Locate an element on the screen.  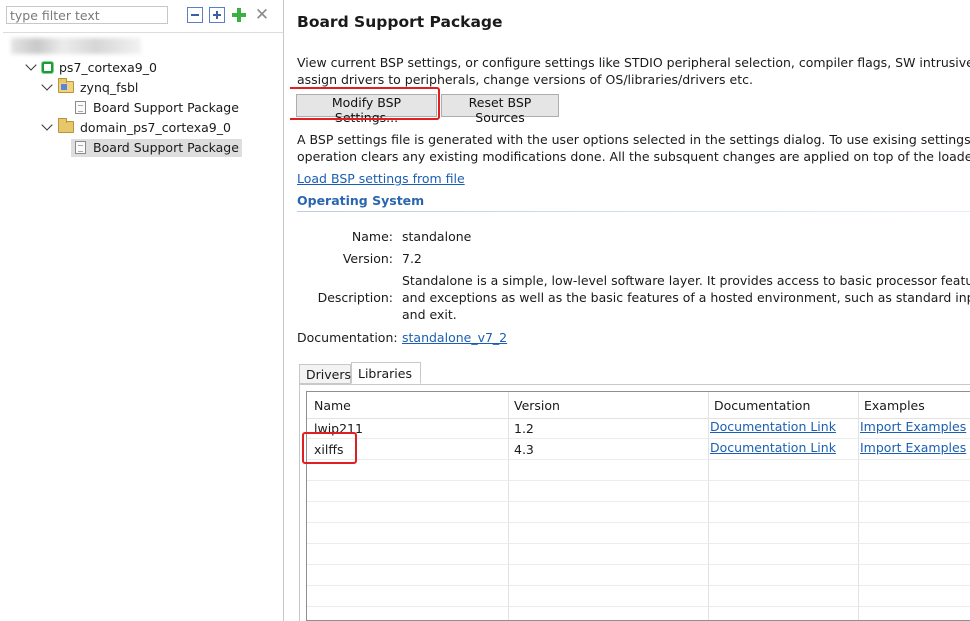
table-cell-version: 1.2 is located at coordinates (524, 428).